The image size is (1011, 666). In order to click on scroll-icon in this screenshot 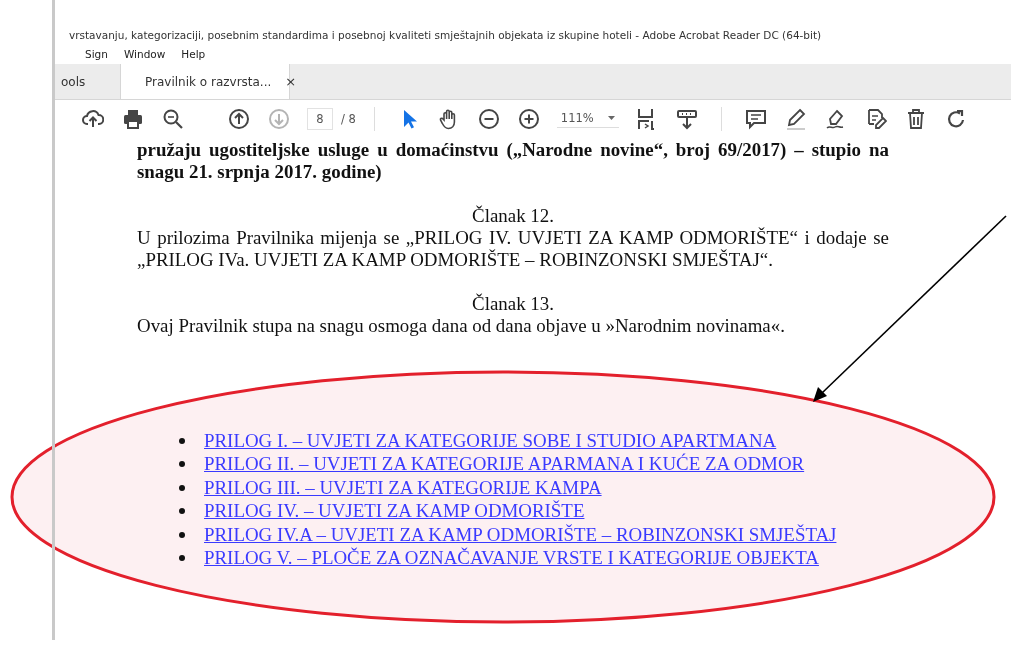, I will do `click(686, 118)`.